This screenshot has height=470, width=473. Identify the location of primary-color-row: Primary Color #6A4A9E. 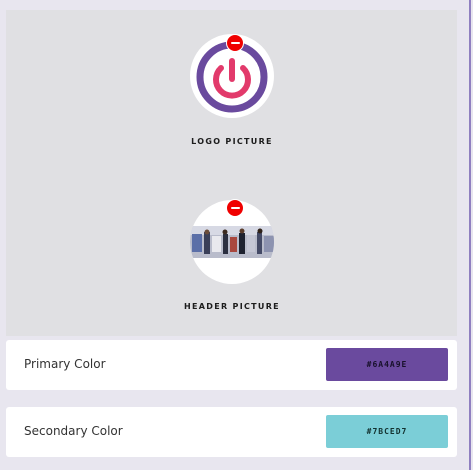
(231, 365).